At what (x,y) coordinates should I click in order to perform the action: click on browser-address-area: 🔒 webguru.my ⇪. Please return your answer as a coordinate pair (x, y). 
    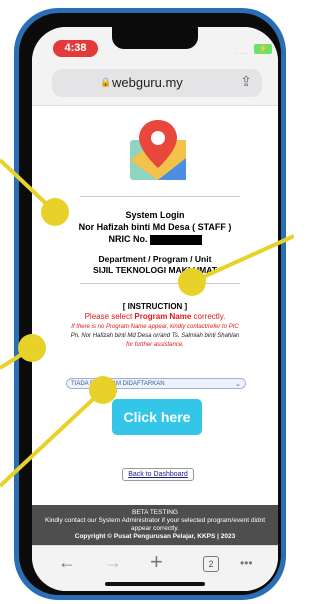
    Looking at the image, I should click on (155, 84).